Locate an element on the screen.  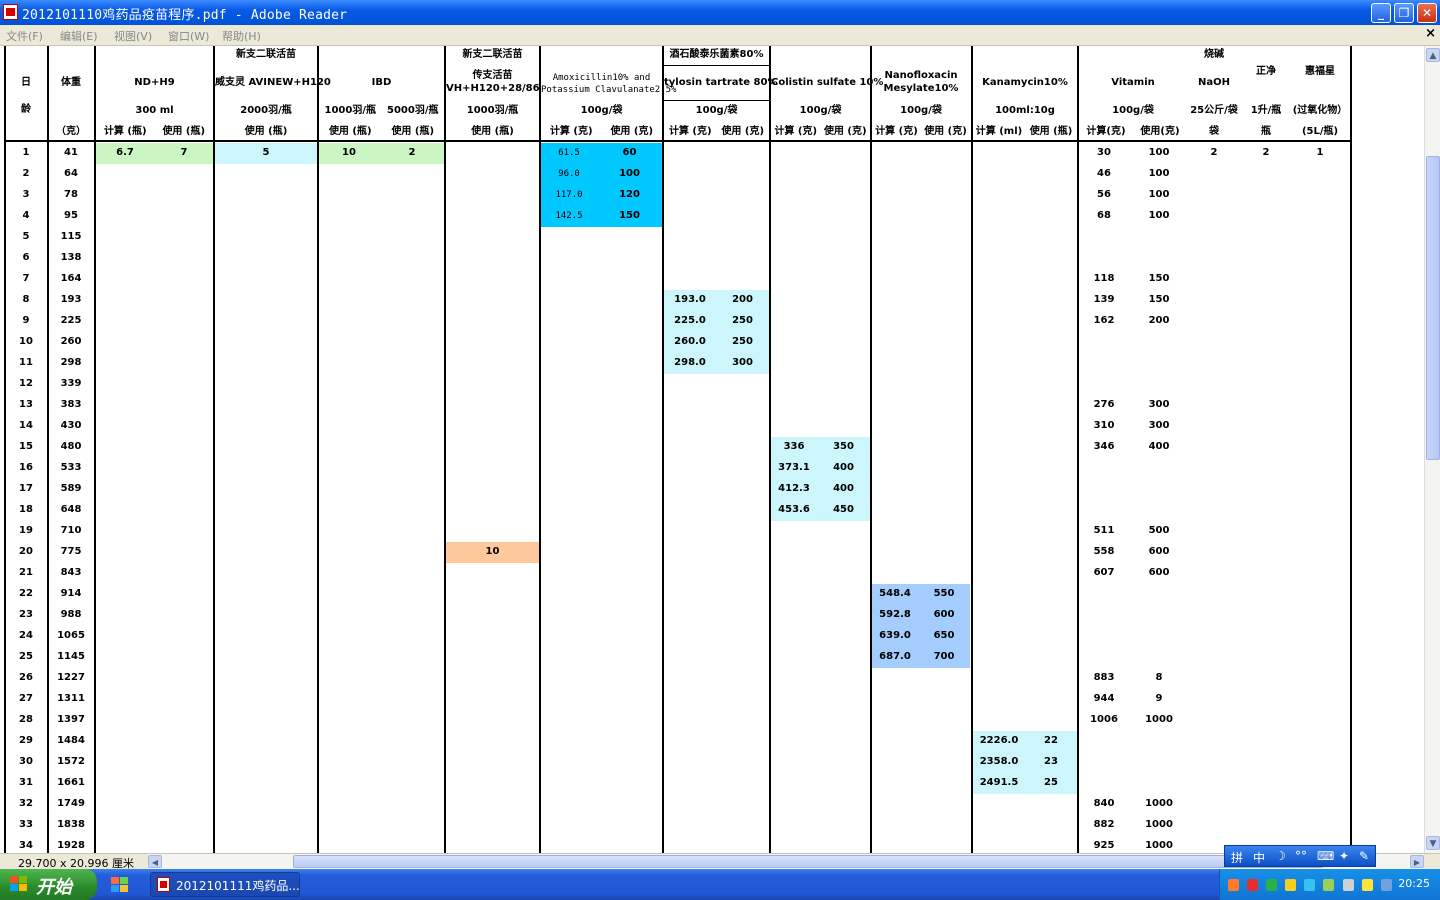
tylosin-unit-divider is located at coordinates (715, 100).